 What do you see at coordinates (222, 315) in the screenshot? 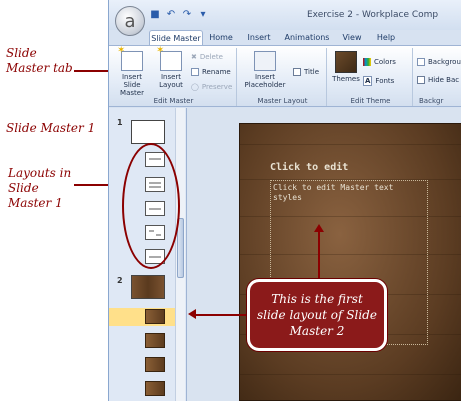
I see `arrow-callout-to-layout` at bounding box center [222, 315].